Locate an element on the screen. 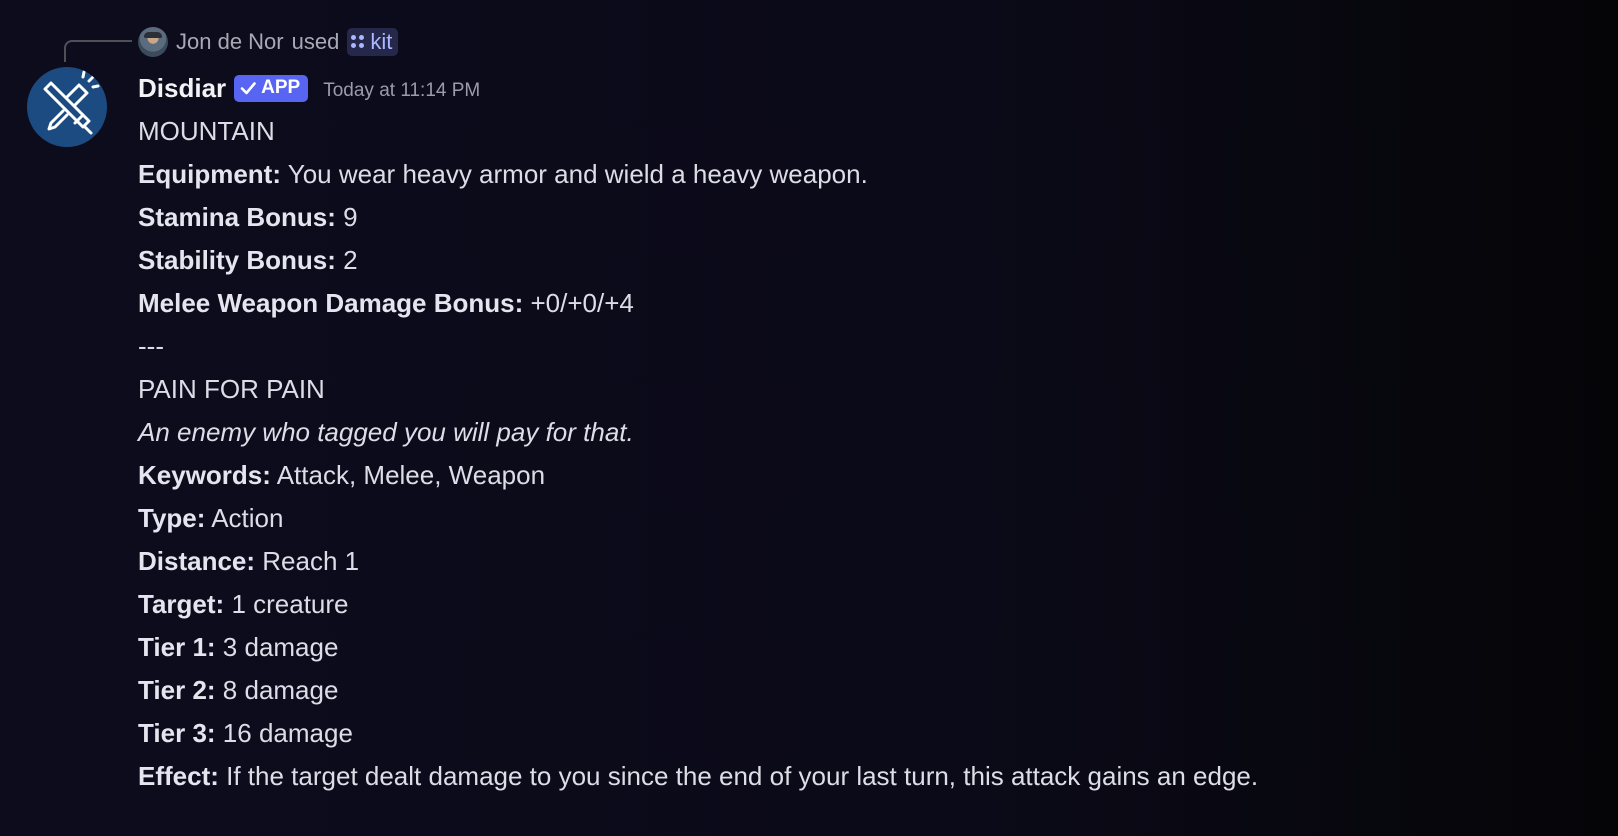 This screenshot has width=1618, height=836. type-line: Type: Action is located at coordinates (868, 518).